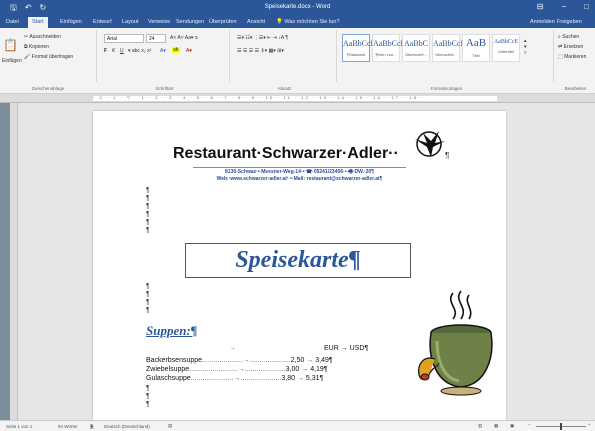 The image size is (595, 431). I want to click on style-preview: AaBbC, so click(416, 43).